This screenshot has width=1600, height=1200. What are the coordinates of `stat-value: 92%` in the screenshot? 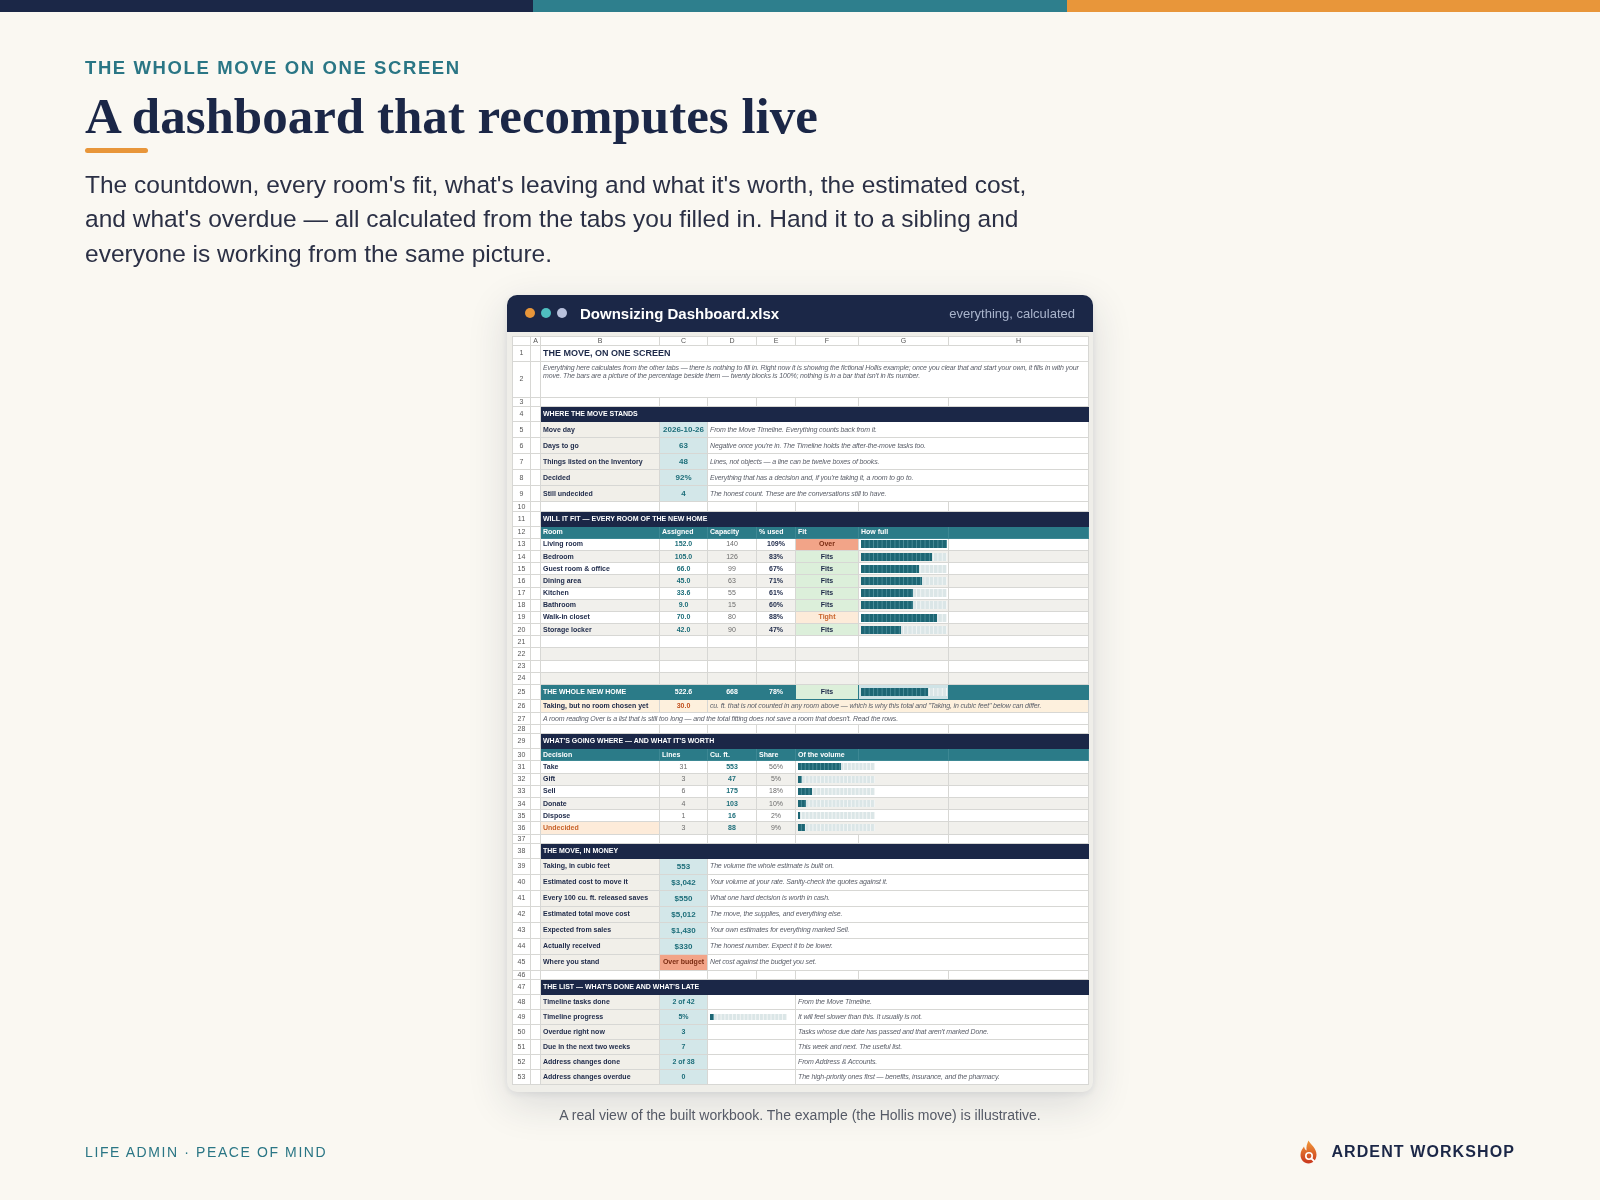 It's located at (684, 478).